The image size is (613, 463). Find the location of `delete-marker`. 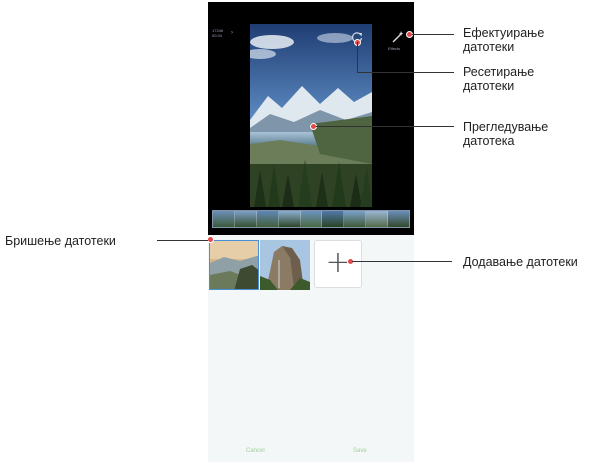

delete-marker is located at coordinates (210, 239).